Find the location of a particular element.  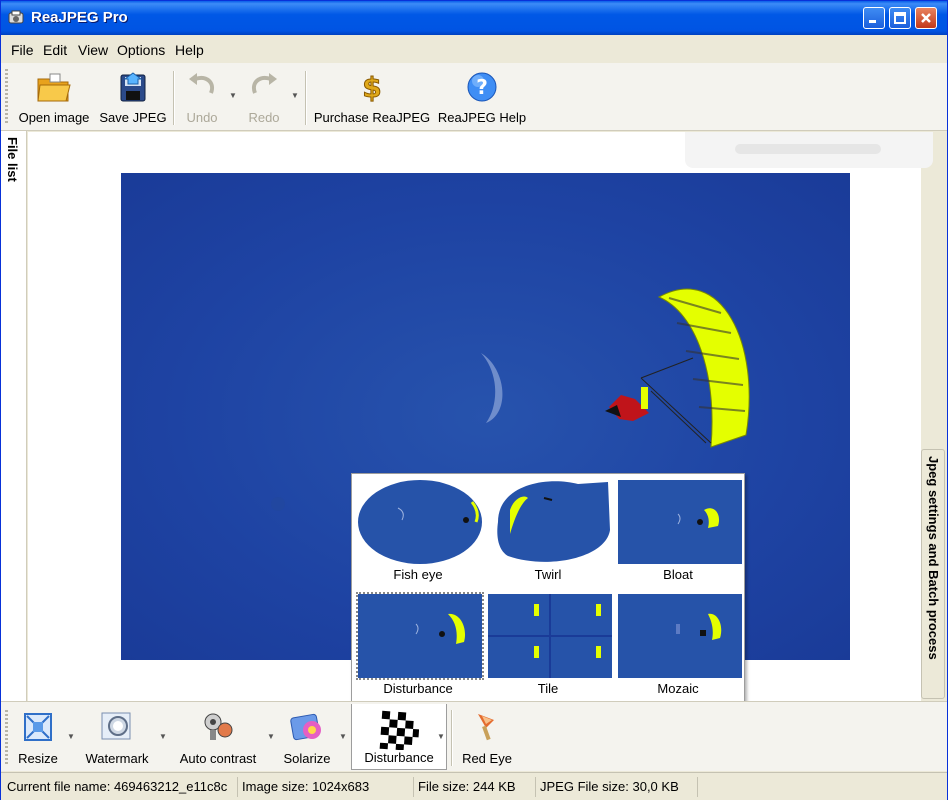

disturbance-icon is located at coordinates (399, 730).